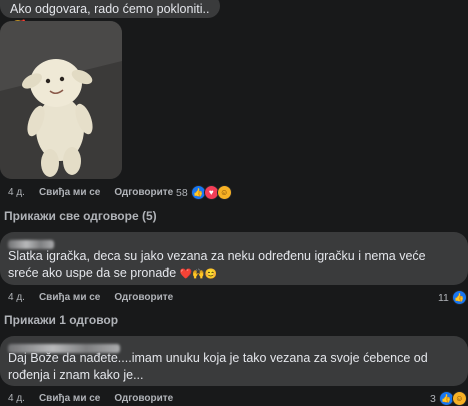  I want to click on comment-bubble: Ako odgovara, rado ćemo pokloniti..🥰, so click(110, 17).